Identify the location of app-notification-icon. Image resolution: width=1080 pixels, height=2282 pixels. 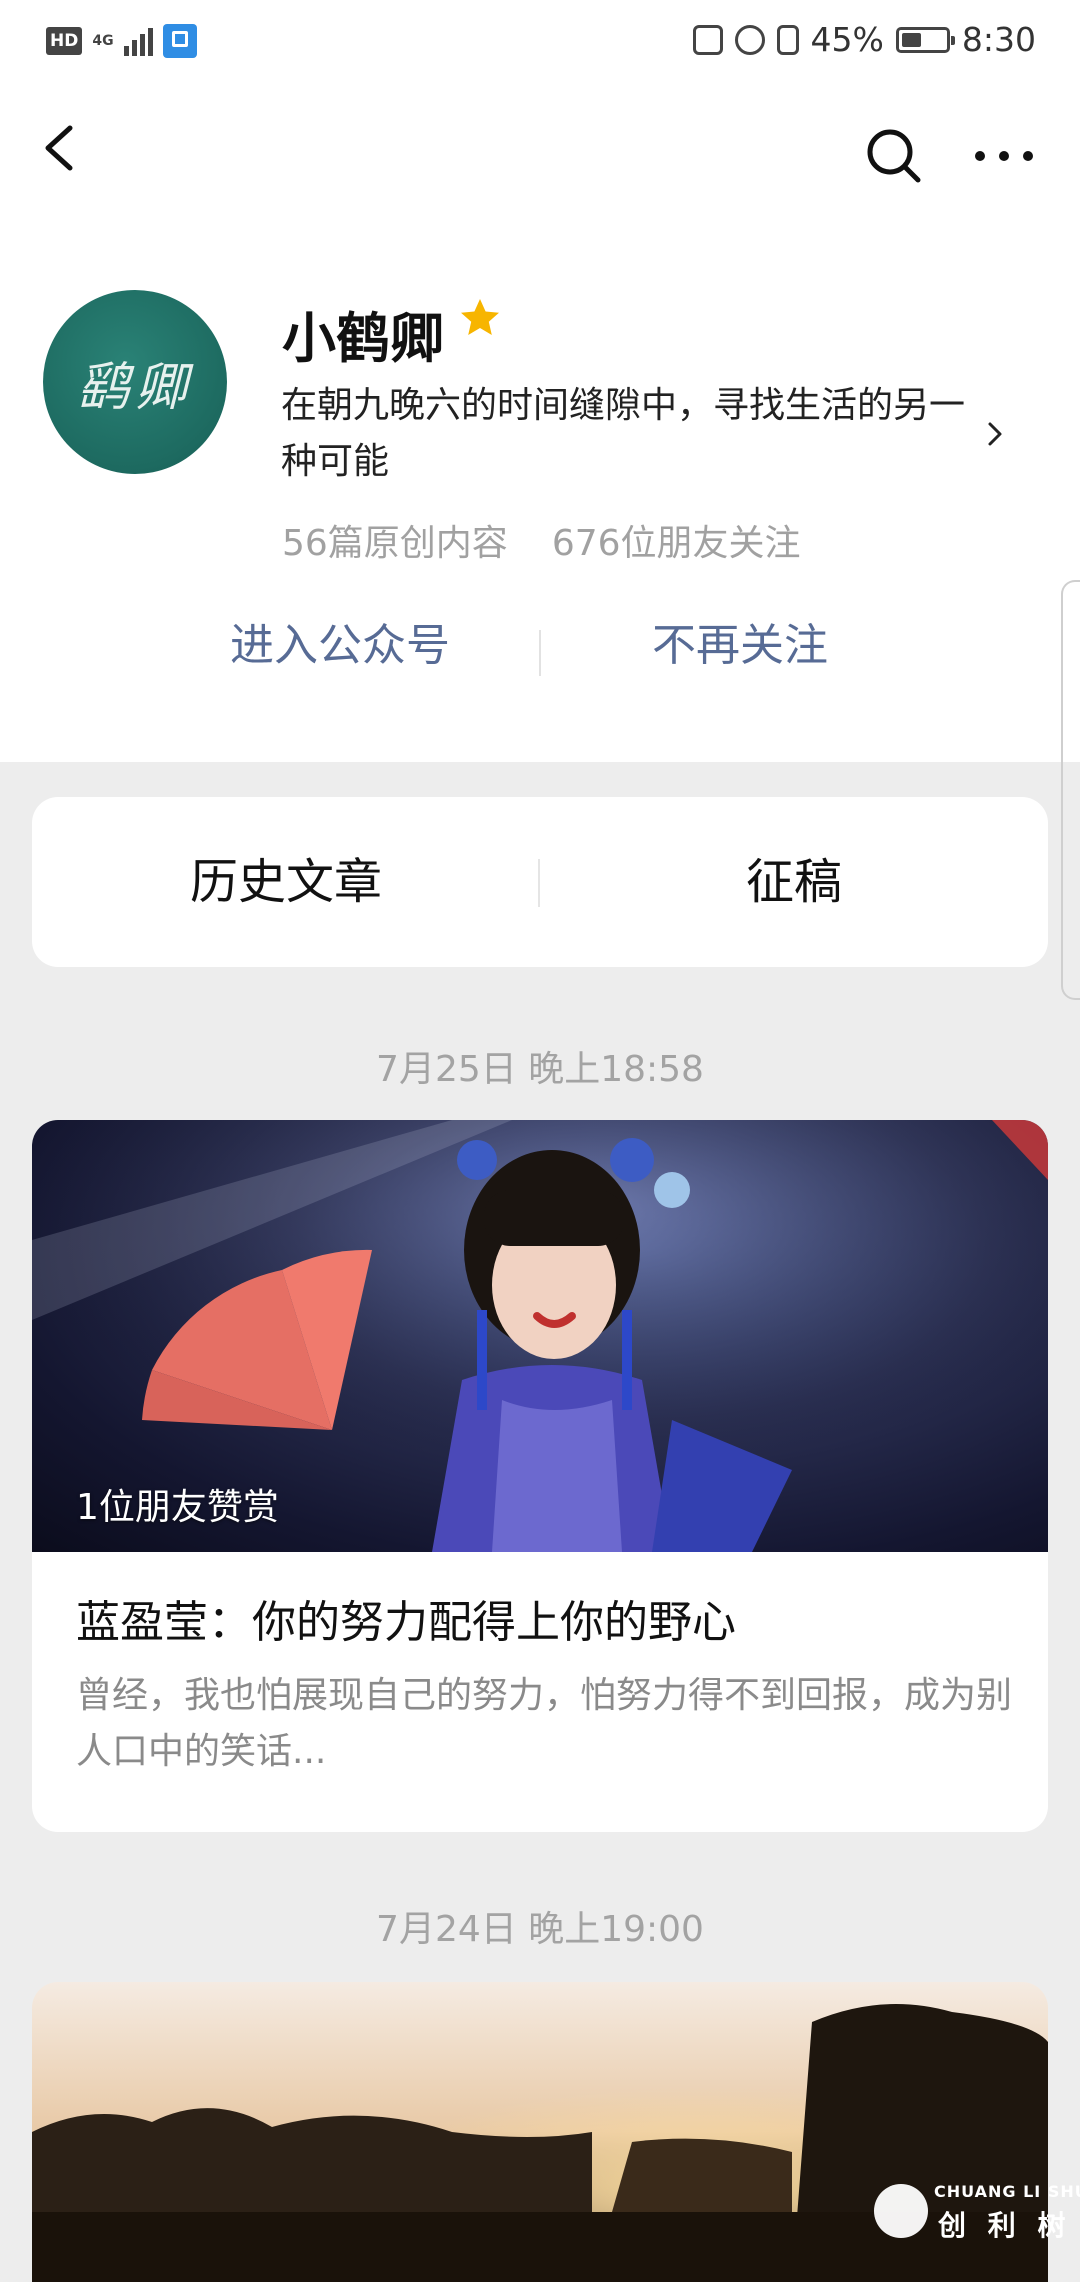
(179, 41).